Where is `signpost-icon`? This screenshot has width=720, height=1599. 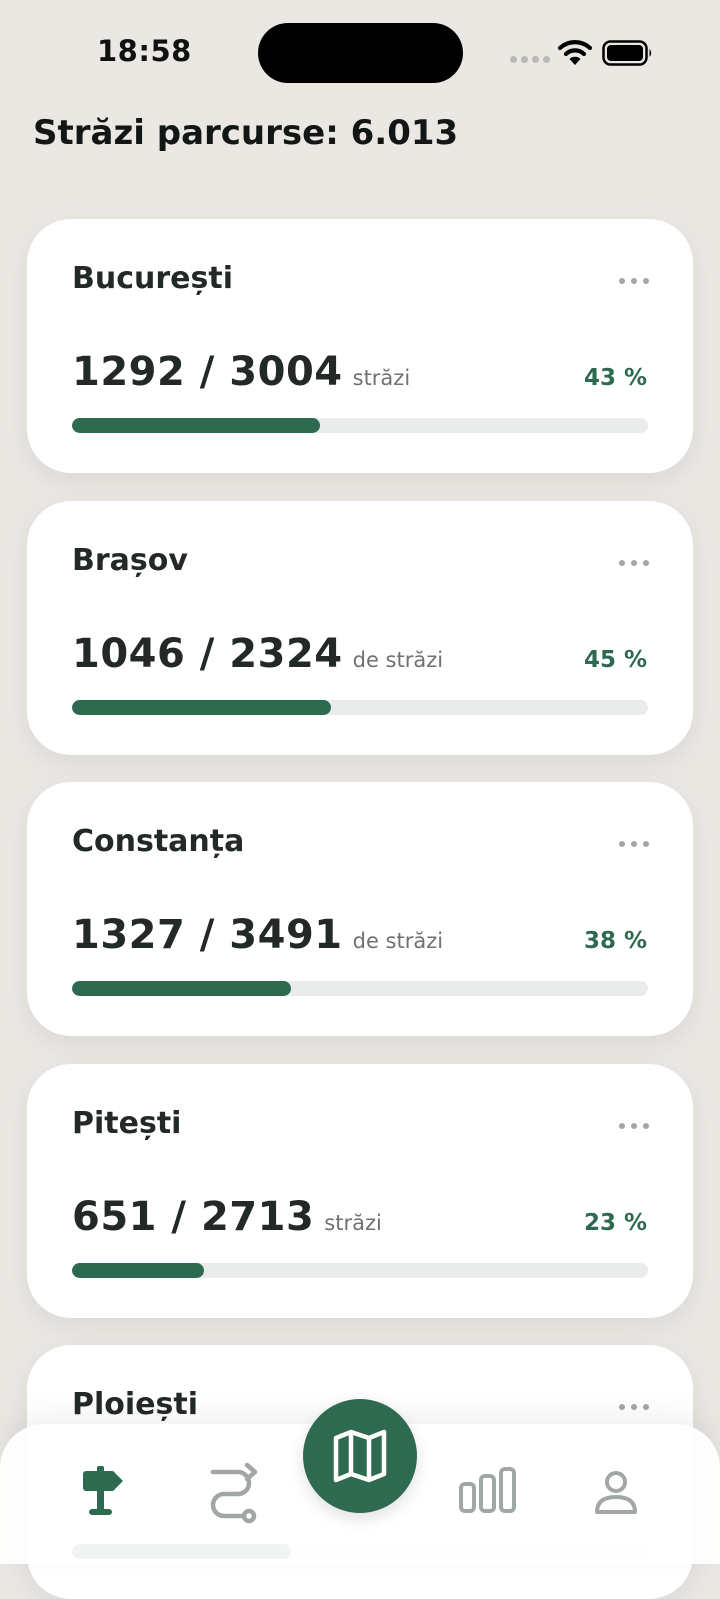 signpost-icon is located at coordinates (103, 1490).